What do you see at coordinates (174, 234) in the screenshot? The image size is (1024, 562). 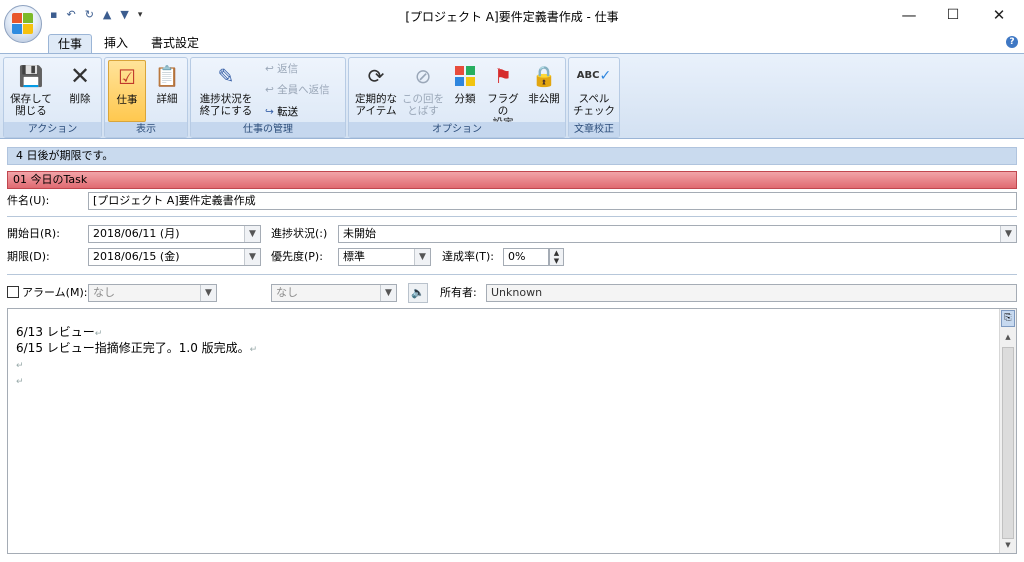 I see `start-date-field: 2018/06/11 (月) ▼` at bounding box center [174, 234].